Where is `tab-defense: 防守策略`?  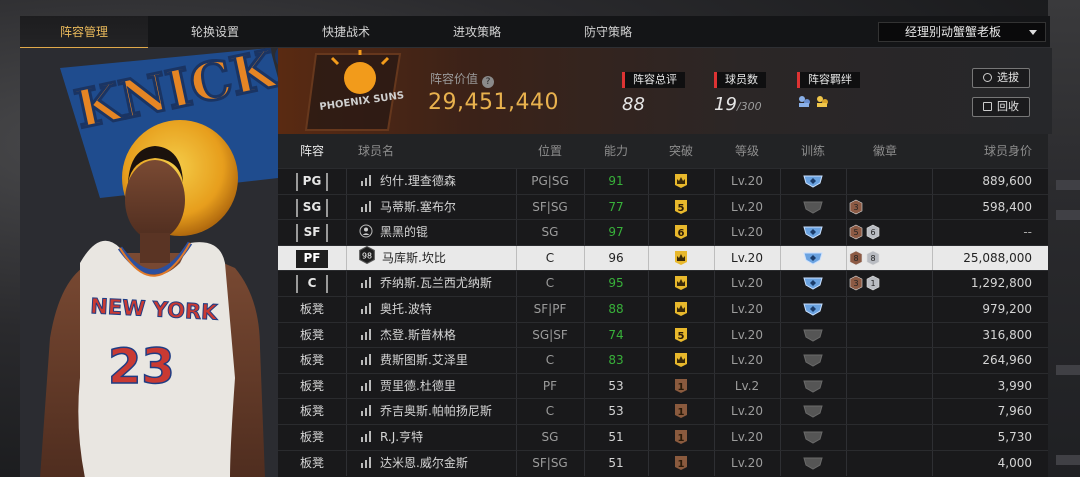
tab-defense: 防守策略 is located at coordinates (608, 32).